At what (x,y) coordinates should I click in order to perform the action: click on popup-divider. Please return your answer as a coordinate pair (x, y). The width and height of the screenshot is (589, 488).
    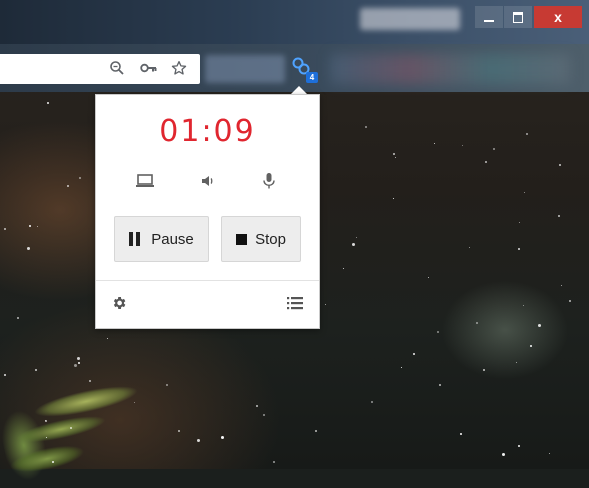
    Looking at the image, I should click on (207, 280).